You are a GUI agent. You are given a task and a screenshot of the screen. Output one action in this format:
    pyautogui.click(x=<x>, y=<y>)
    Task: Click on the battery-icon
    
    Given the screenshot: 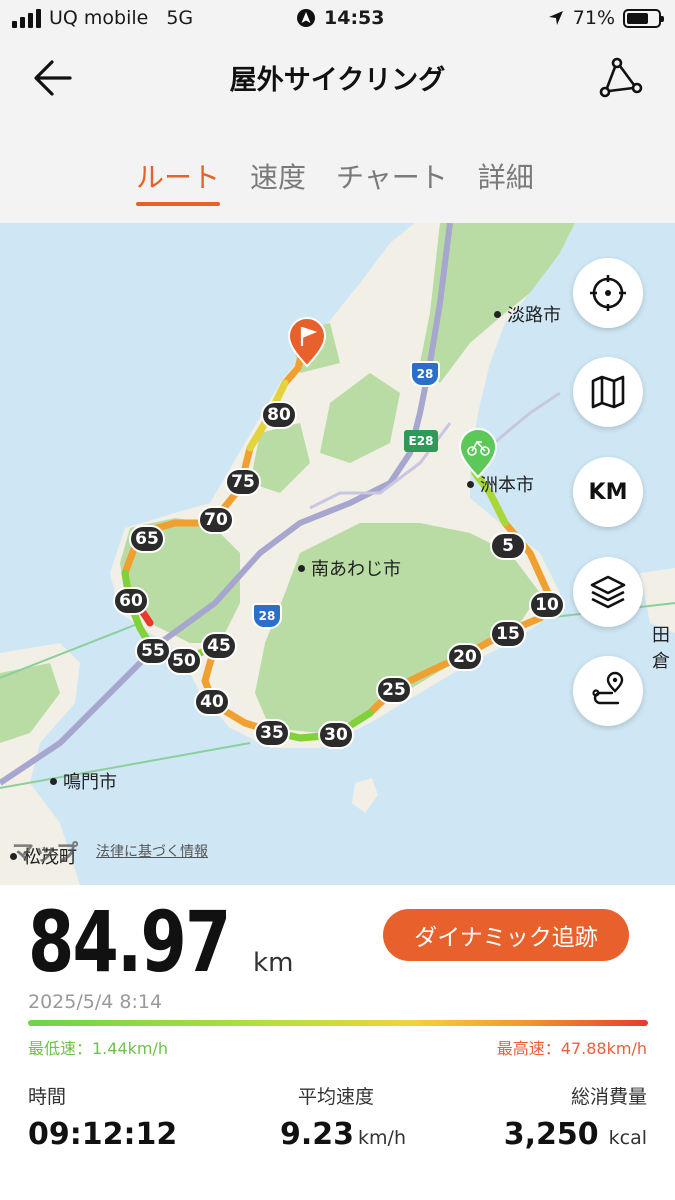 What is the action you would take?
    pyautogui.click(x=643, y=18)
    